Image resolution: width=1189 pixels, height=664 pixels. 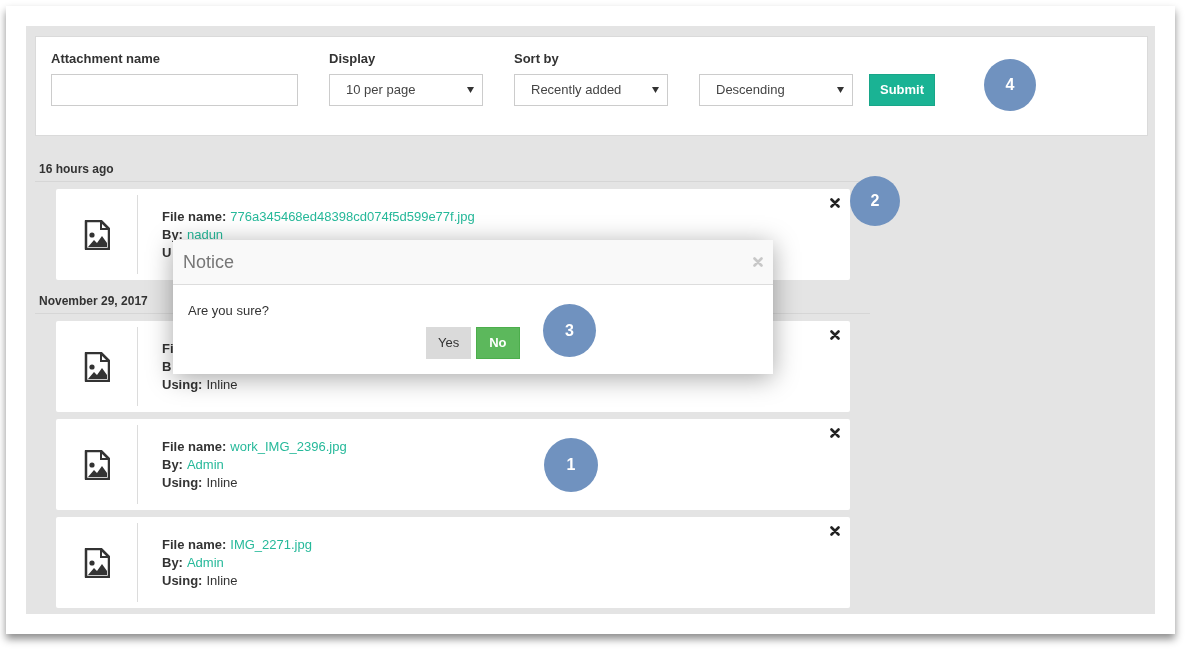 What do you see at coordinates (406, 90) in the screenshot?
I see `select-field: 10 per page` at bounding box center [406, 90].